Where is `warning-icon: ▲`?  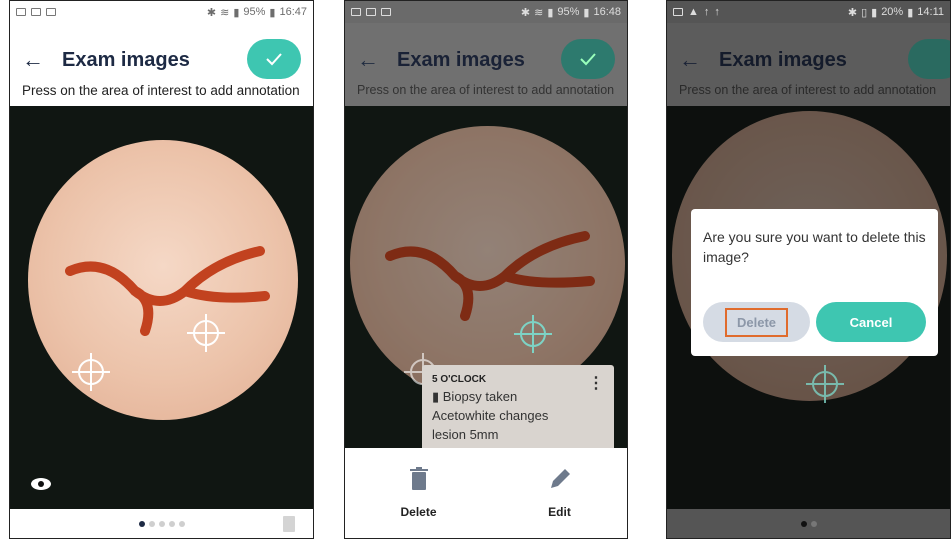
warning-icon: ▲ is located at coordinates (693, 12).